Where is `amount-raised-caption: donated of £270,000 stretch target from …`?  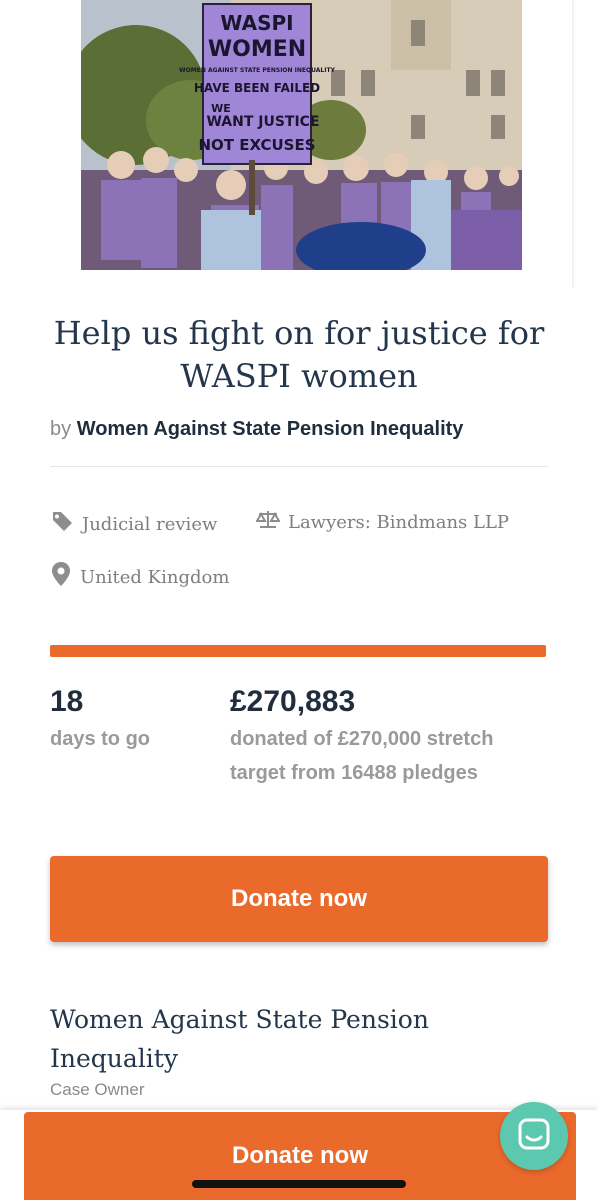 amount-raised-caption: donated of £270,000 stretch target from … is located at coordinates (362, 756).